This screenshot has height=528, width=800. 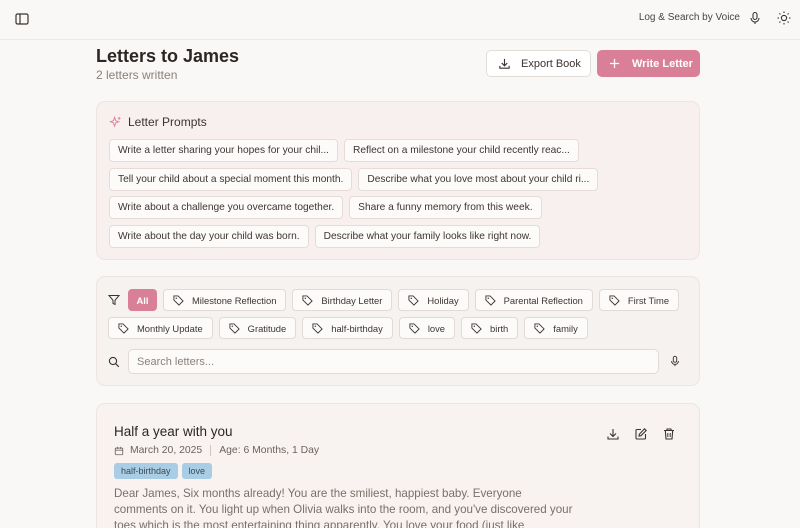 I want to click on tag-label: Milestone Reflection, so click(x=234, y=300).